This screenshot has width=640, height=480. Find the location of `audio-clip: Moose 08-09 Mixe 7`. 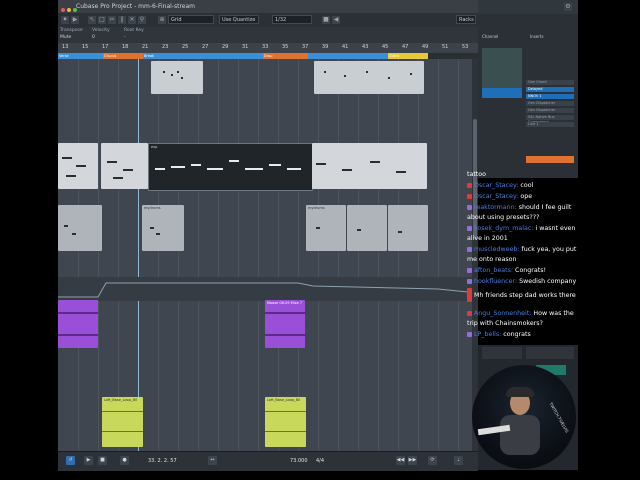

audio-clip: Moose 08-09 Mixe 7 is located at coordinates (285, 324).